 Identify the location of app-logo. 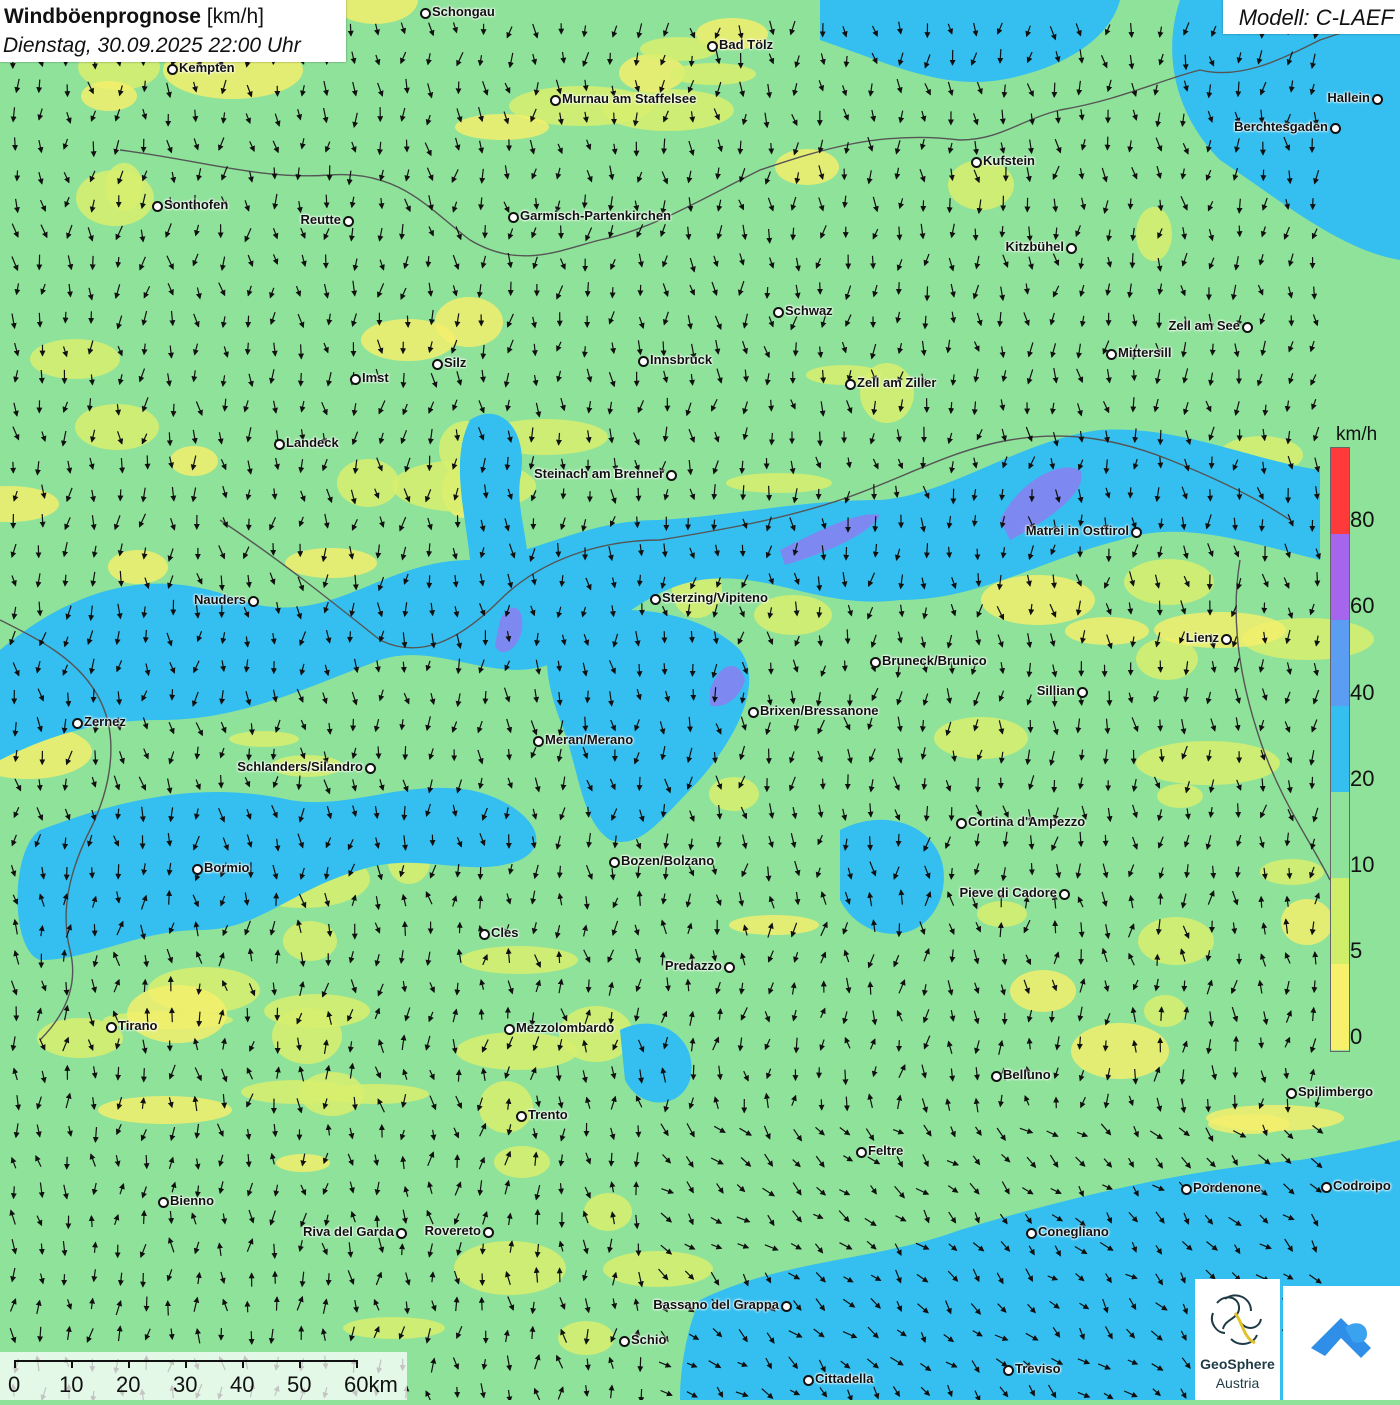
(1341, 1343).